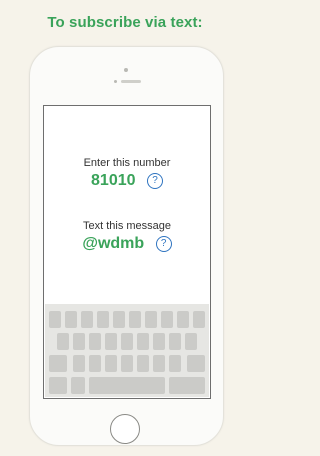  Describe the element at coordinates (154, 181) in the screenshot. I see `number-help-icon: ?` at that location.